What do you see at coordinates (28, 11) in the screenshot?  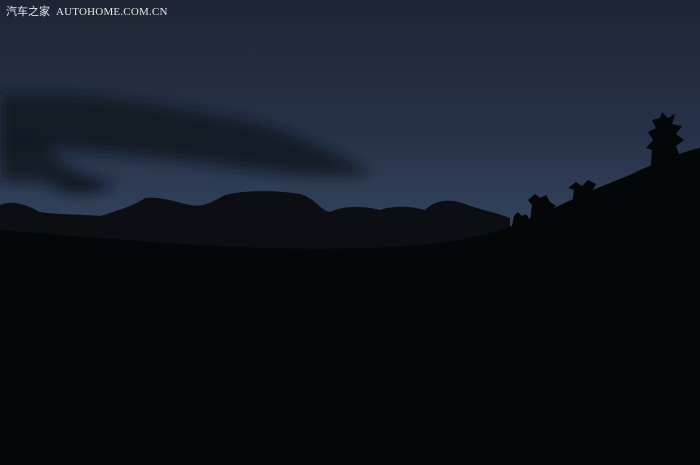 I see `watermark-brand: 汽车之家` at bounding box center [28, 11].